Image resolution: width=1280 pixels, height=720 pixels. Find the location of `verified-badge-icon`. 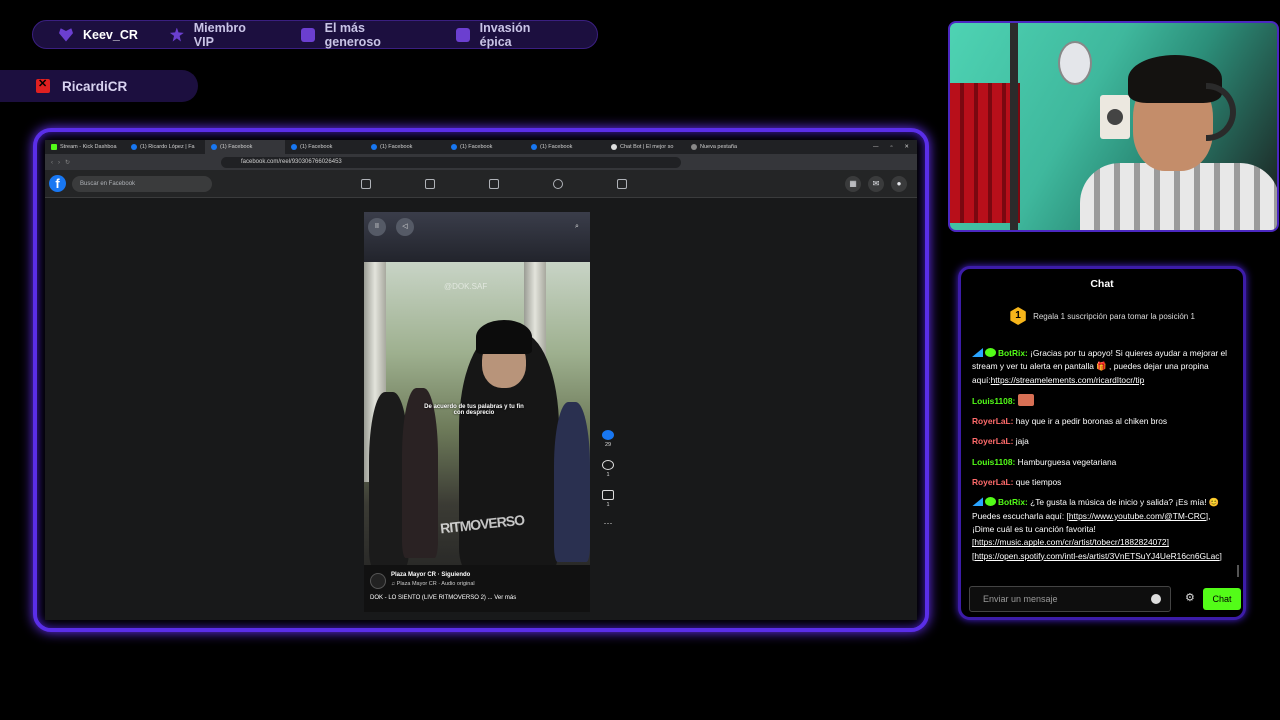

verified-badge-icon is located at coordinates (990, 352).